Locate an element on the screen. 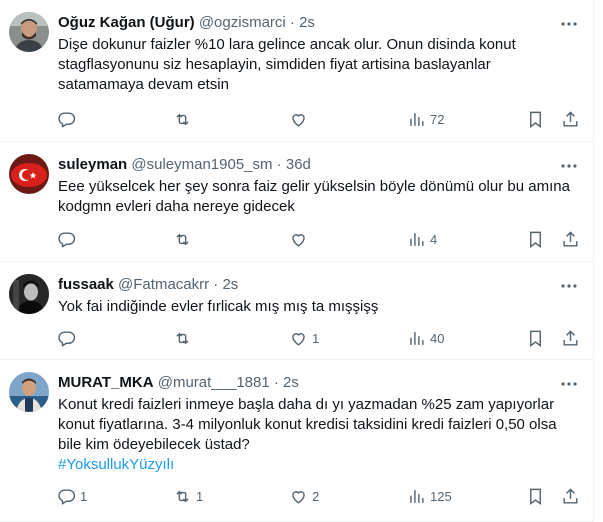 The width and height of the screenshot is (603, 522). tweet-header: Oğuz Kağan (Uğur) @ogzismarci · 2s is located at coordinates (307, 23).